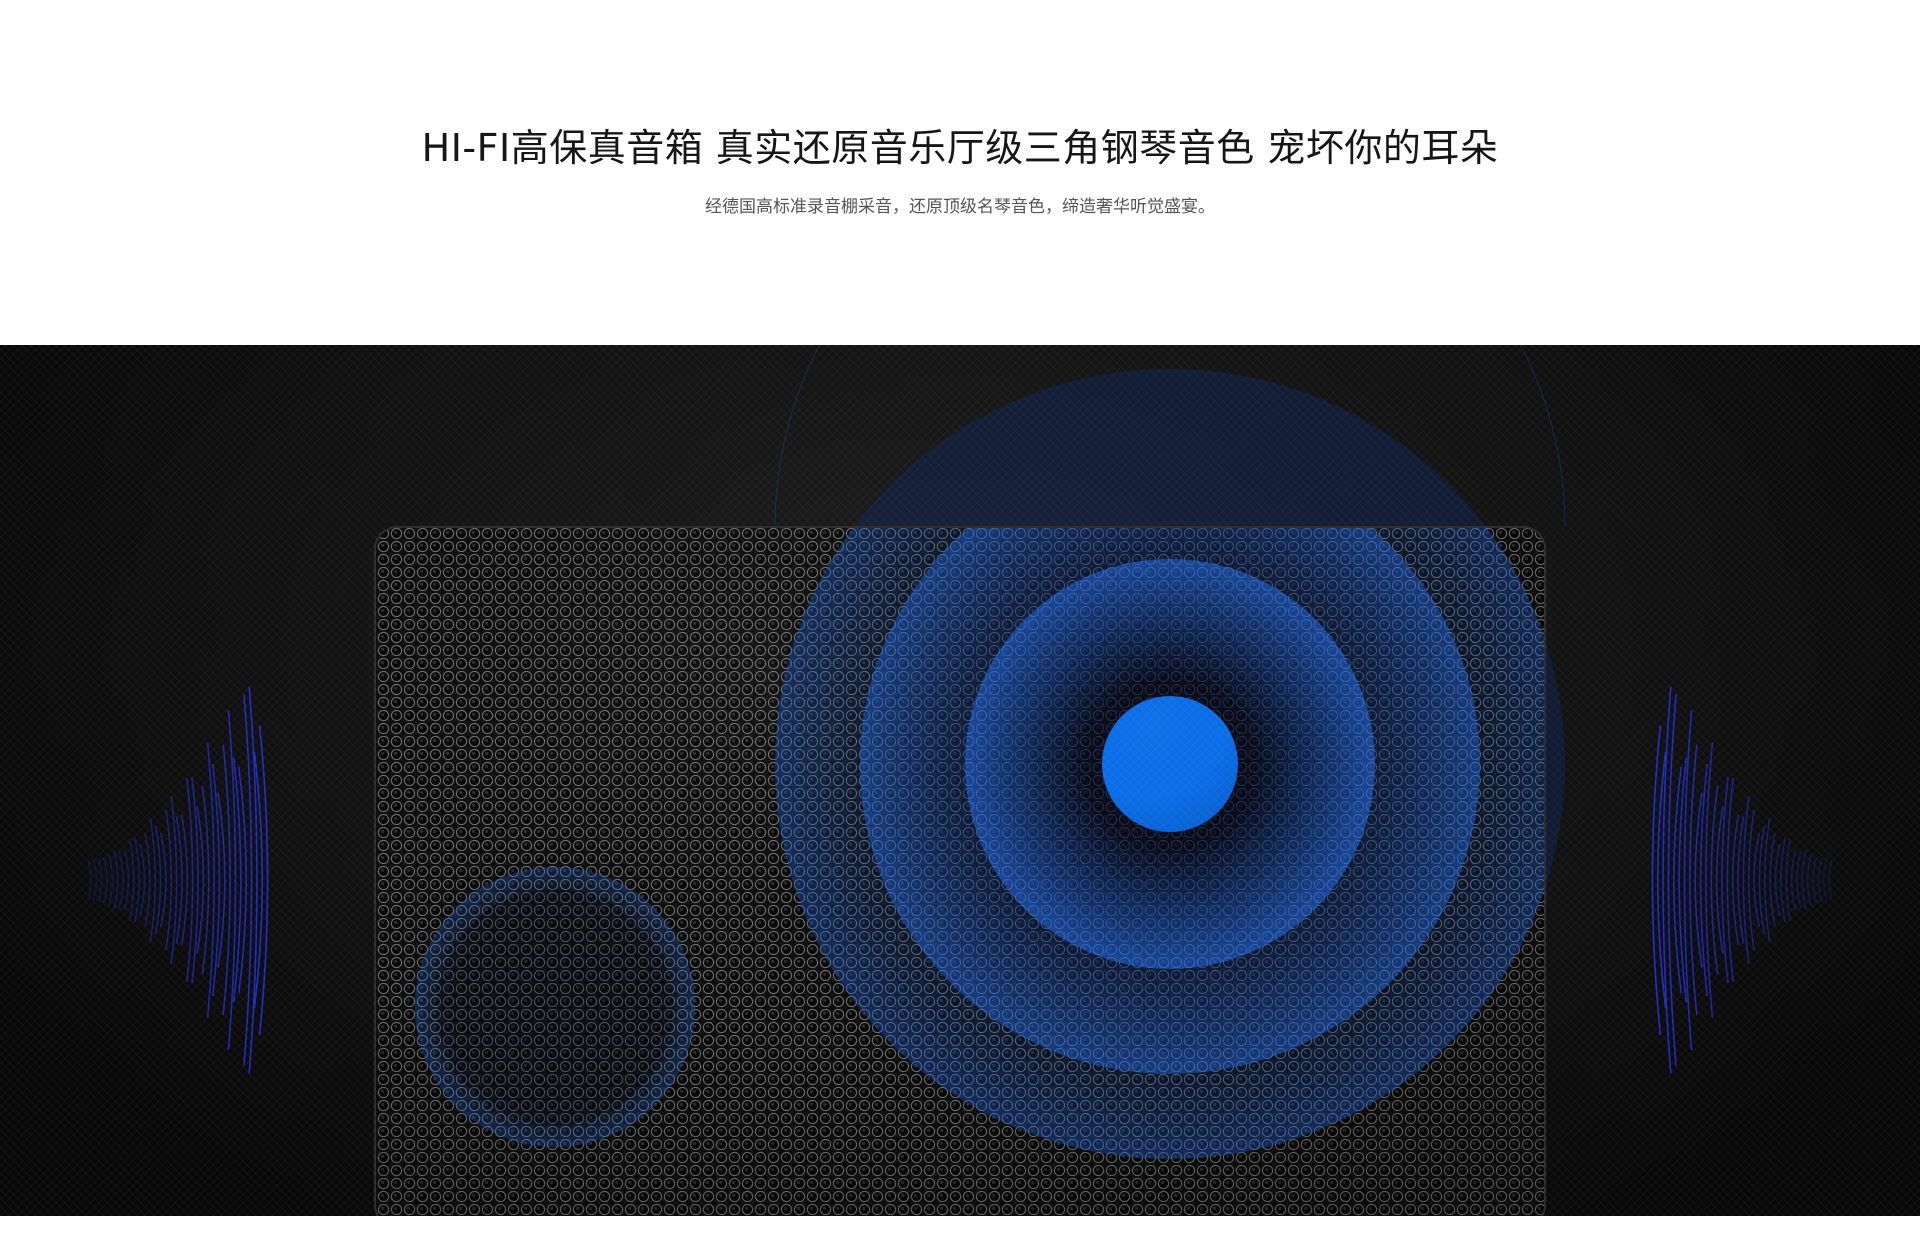 This screenshot has height=1234, width=1920. Describe the element at coordinates (960, 207) in the screenshot. I see `hero-subline: 经德国高标准录音棚采音，还原顶级名琴音色，缔造奢华听觉盛宴。` at that location.